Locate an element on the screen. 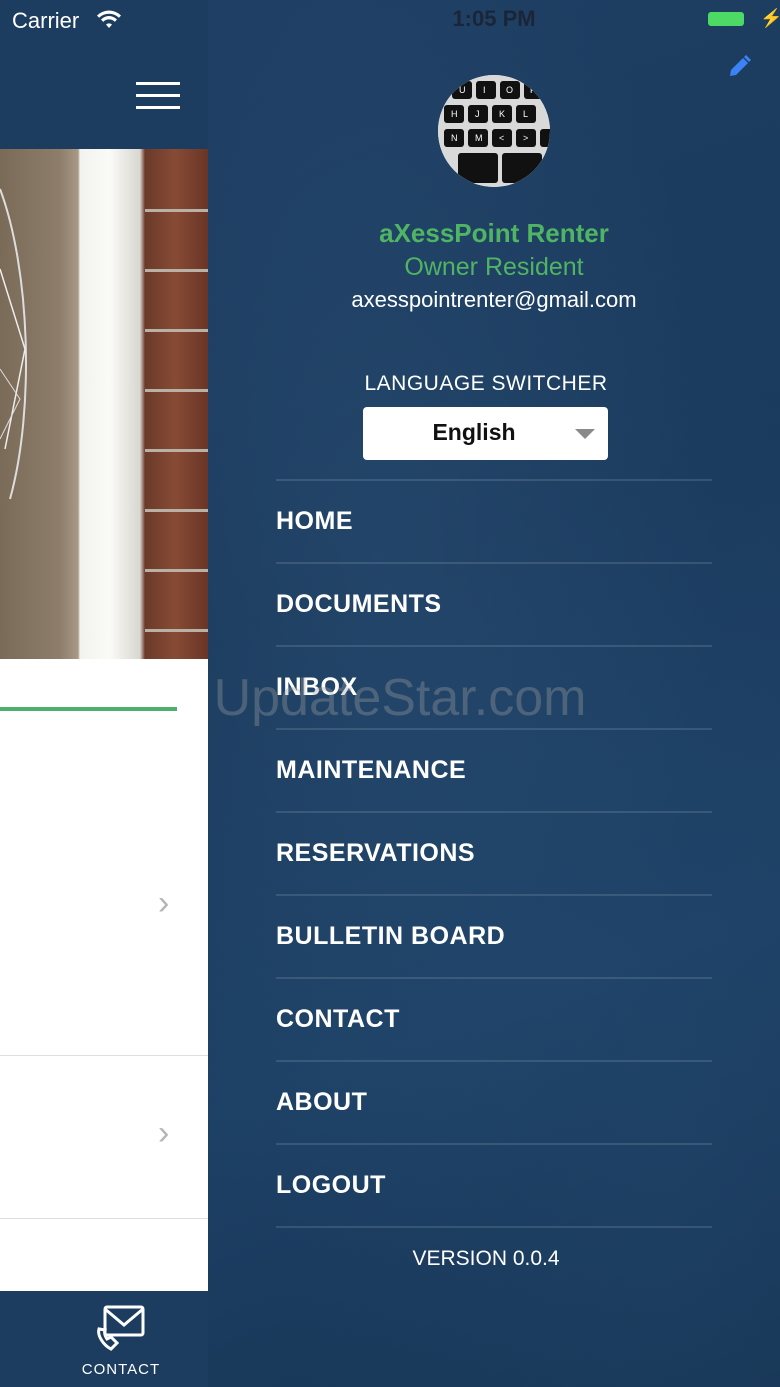 The image size is (780, 1387). app-version: VERSION 0.0.4 is located at coordinates (486, 1258).